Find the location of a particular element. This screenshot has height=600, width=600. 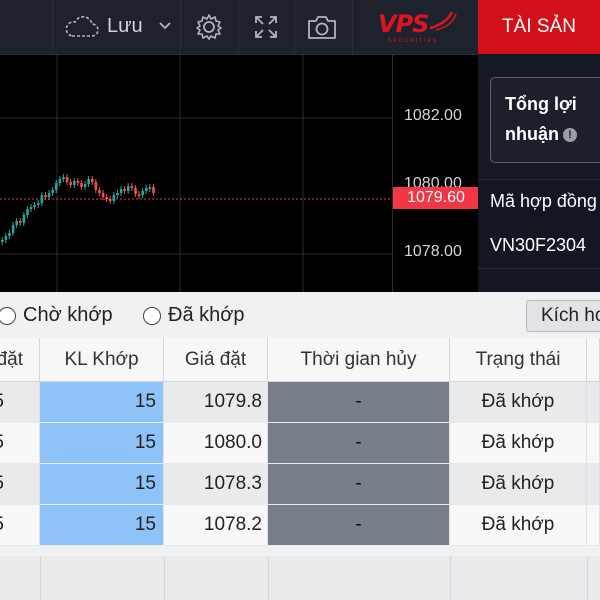

cell-price: 1078.2 is located at coordinates (216, 525).